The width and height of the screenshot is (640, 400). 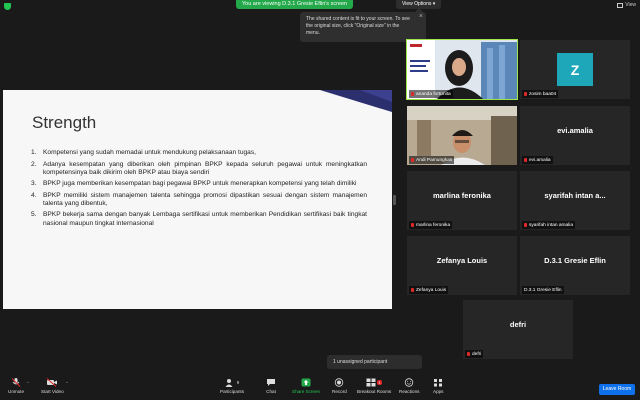 What do you see at coordinates (543, 94) in the screenshot?
I see `participant-name: zosim baa04` at bounding box center [543, 94].